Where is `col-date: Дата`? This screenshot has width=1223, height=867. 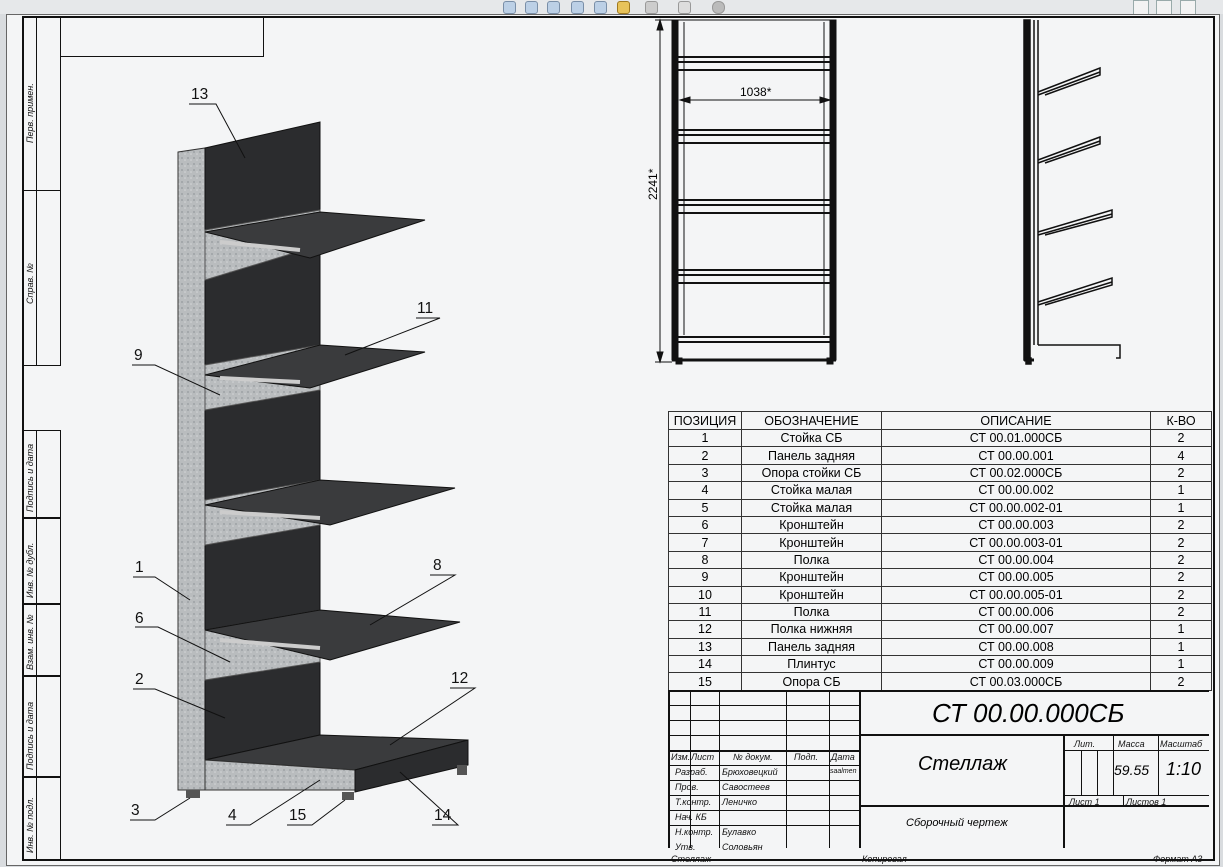 col-date: Дата is located at coordinates (843, 757).